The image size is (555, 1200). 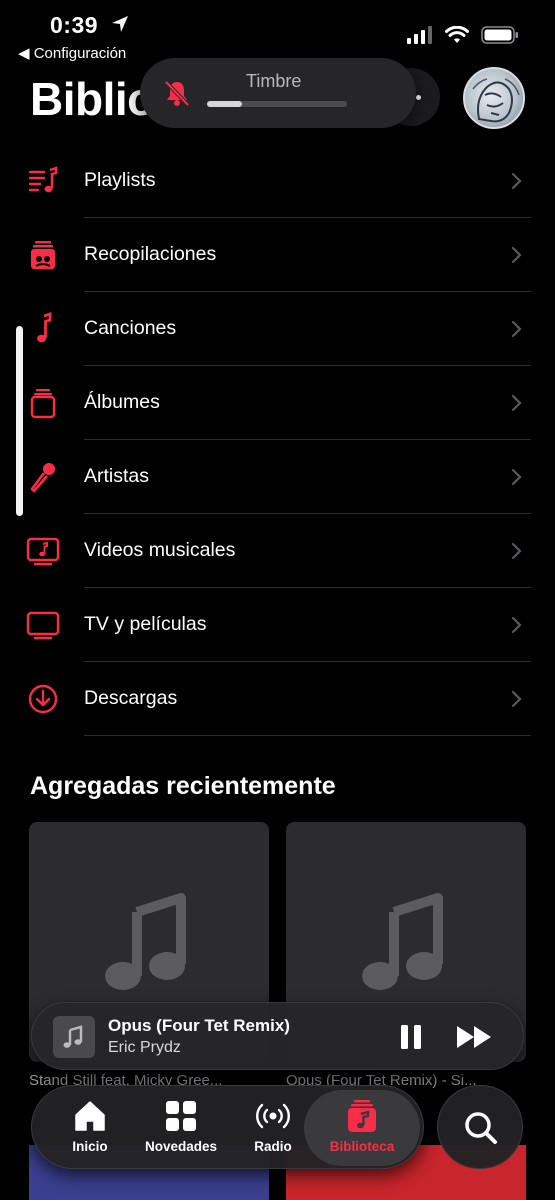 I want to click on album-icon, so click(x=43, y=404).